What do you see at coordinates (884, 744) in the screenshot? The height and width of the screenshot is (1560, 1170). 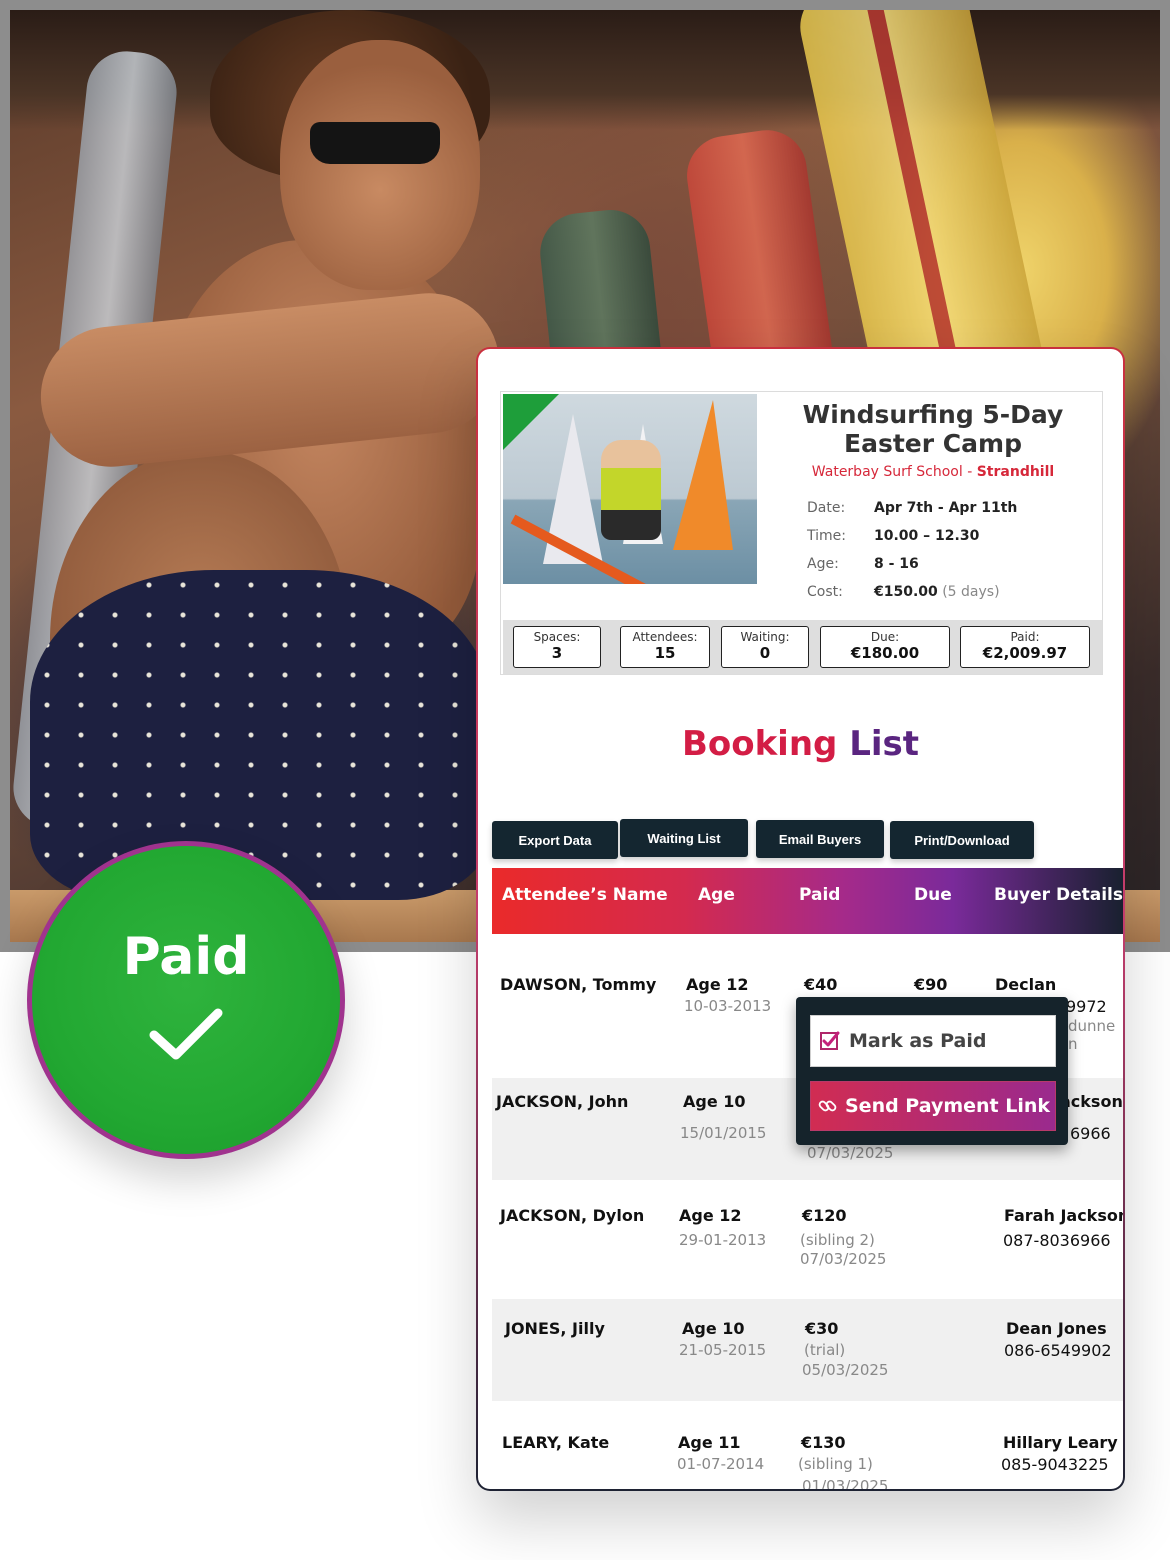 I see `title-word: List` at bounding box center [884, 744].